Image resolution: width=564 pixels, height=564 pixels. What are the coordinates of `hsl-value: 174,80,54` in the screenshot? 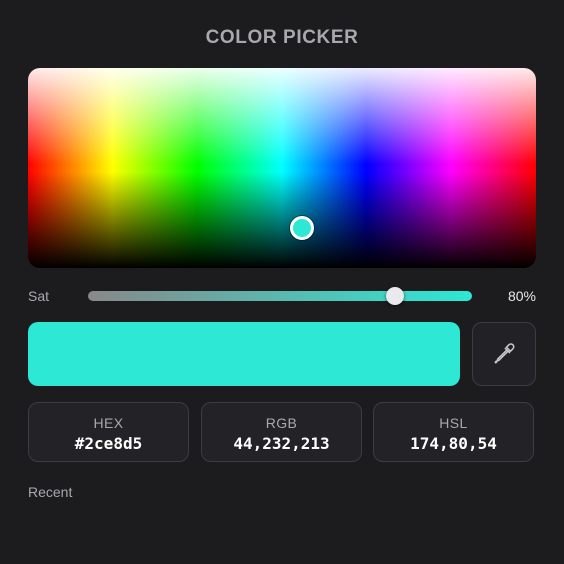 It's located at (453, 443).